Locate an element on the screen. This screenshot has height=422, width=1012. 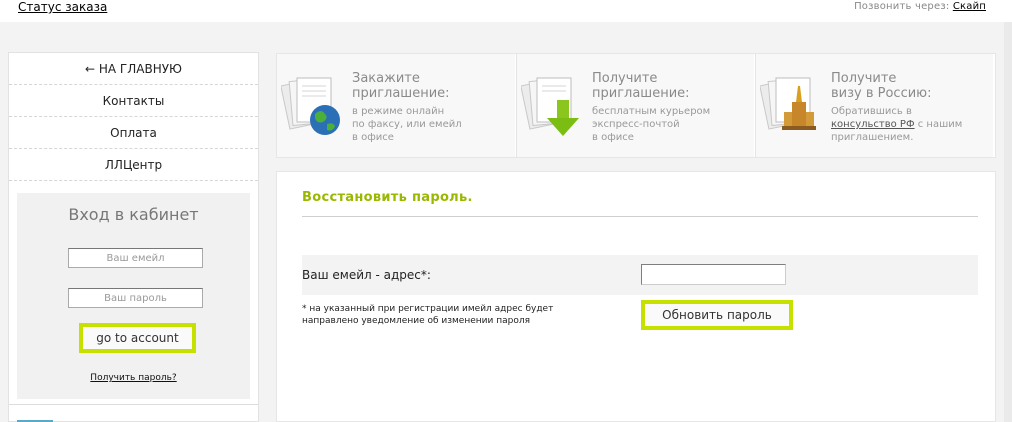
email-input is located at coordinates (713, 274).